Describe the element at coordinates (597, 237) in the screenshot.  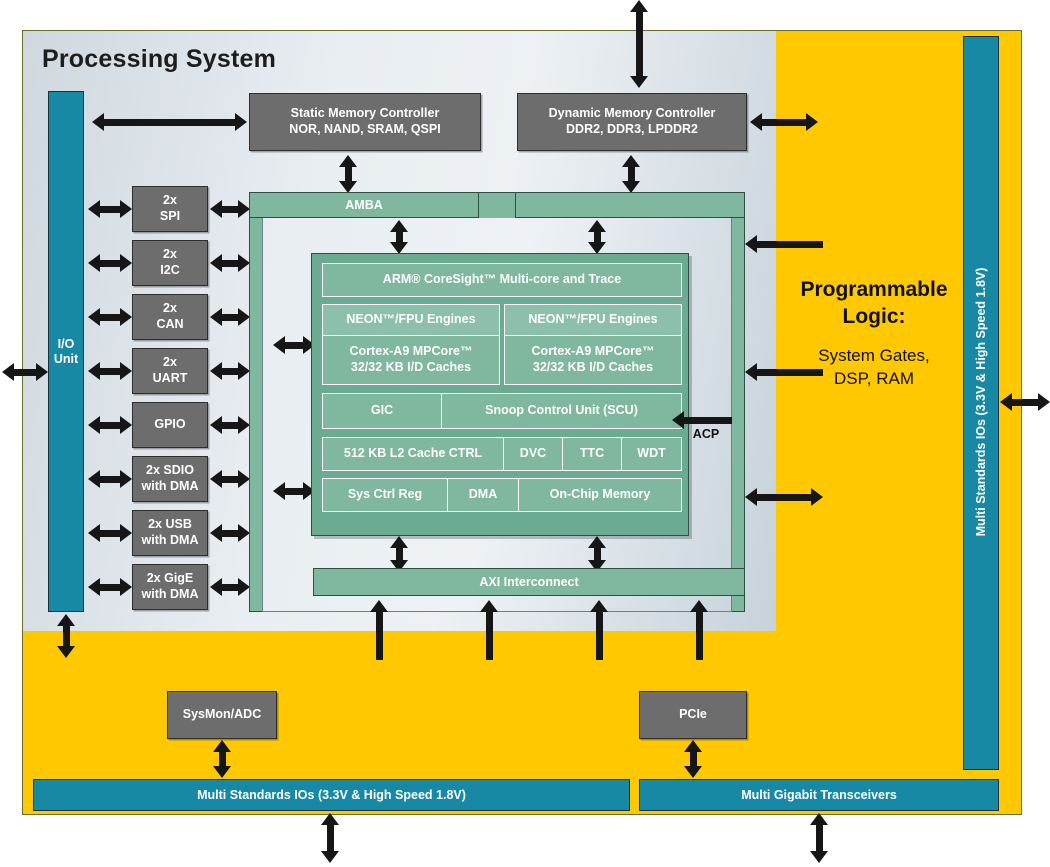
I see `arrow-amba-cpu-right` at that location.